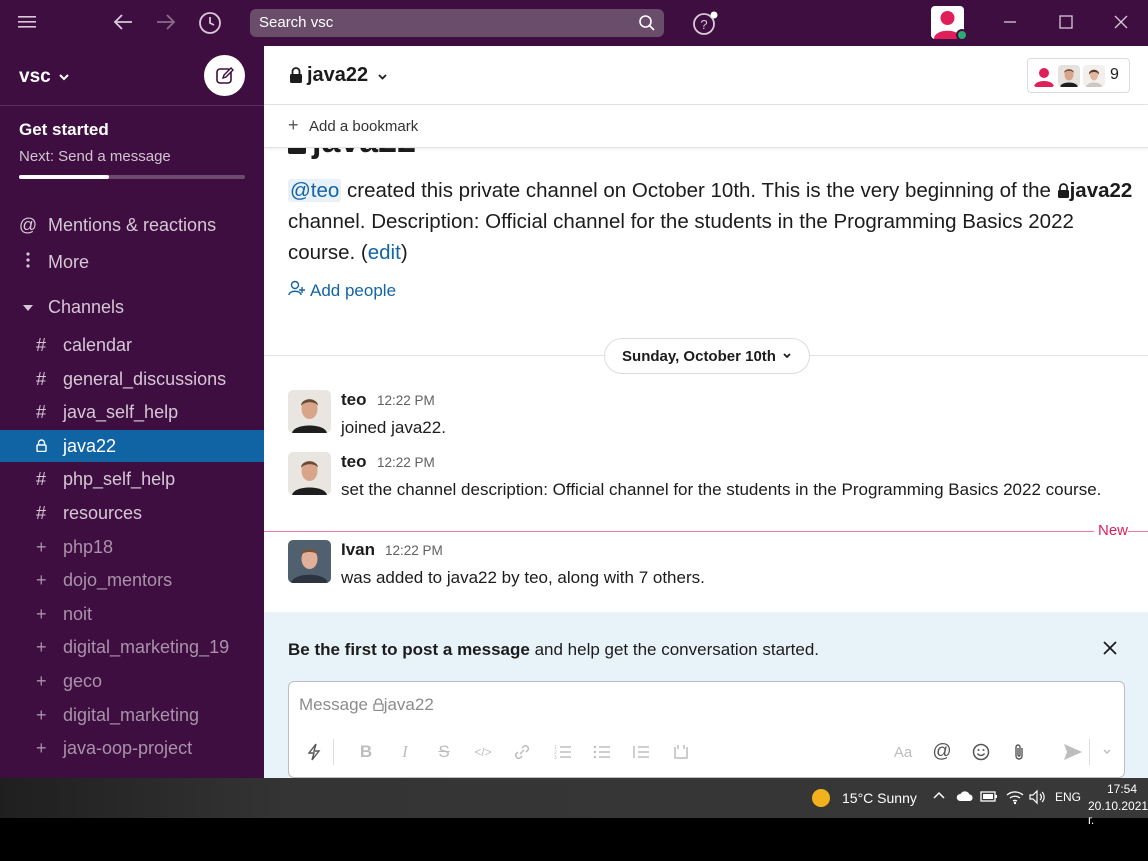 This screenshot has width=1148, height=861. I want to click on channel-item-resources: # resources, so click(132, 513).